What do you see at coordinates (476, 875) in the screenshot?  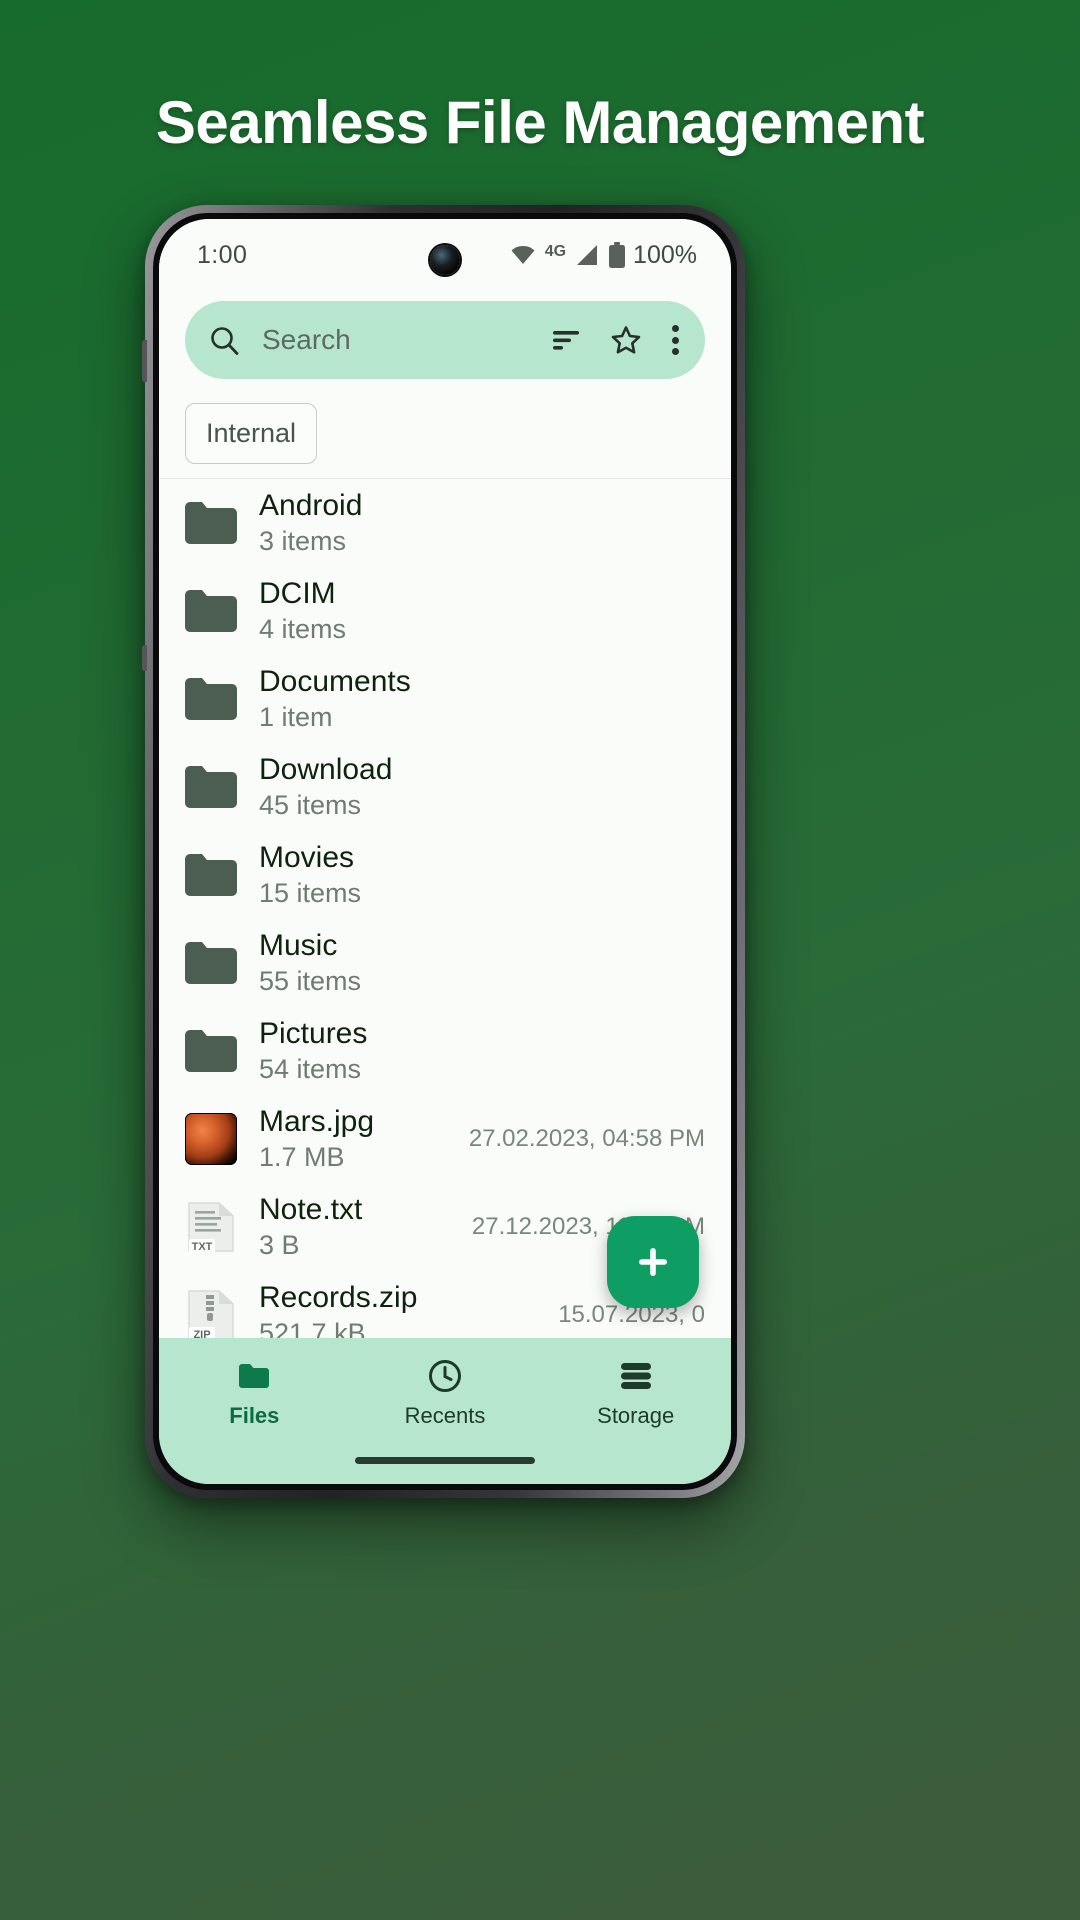 I see `file-meta: Movies 15 items` at bounding box center [476, 875].